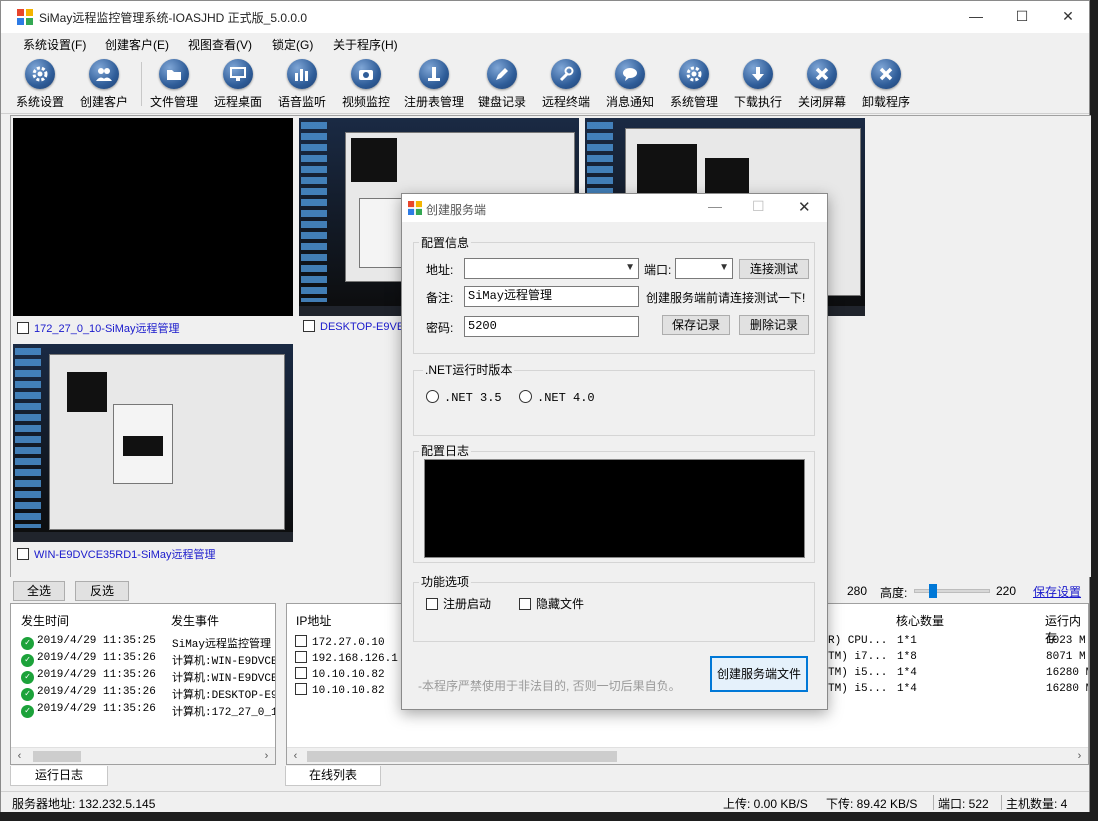  What do you see at coordinates (237, 102) in the screenshot?
I see `toolbar-label: 远程桌面` at bounding box center [237, 102].